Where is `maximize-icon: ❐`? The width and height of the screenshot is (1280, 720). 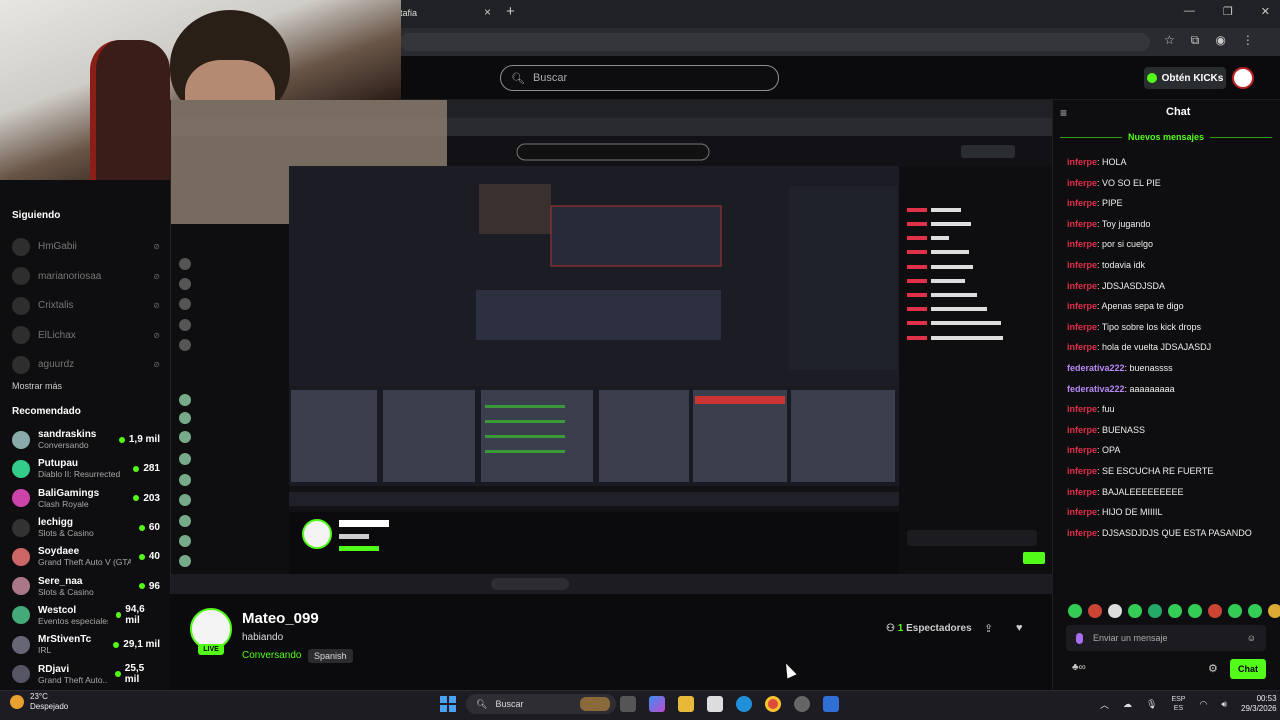
maximize-icon: ❐ is located at coordinates (1228, 11).